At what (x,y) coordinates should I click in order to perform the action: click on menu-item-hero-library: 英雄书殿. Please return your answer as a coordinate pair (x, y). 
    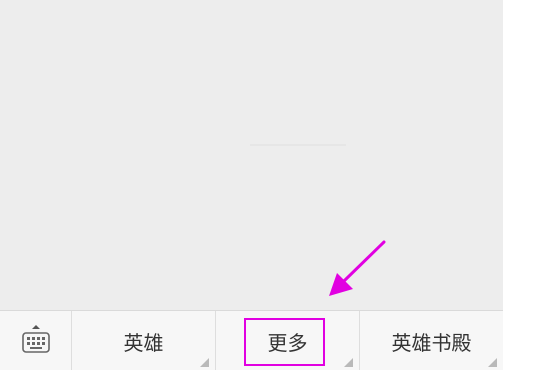
    Looking at the image, I should click on (431, 340).